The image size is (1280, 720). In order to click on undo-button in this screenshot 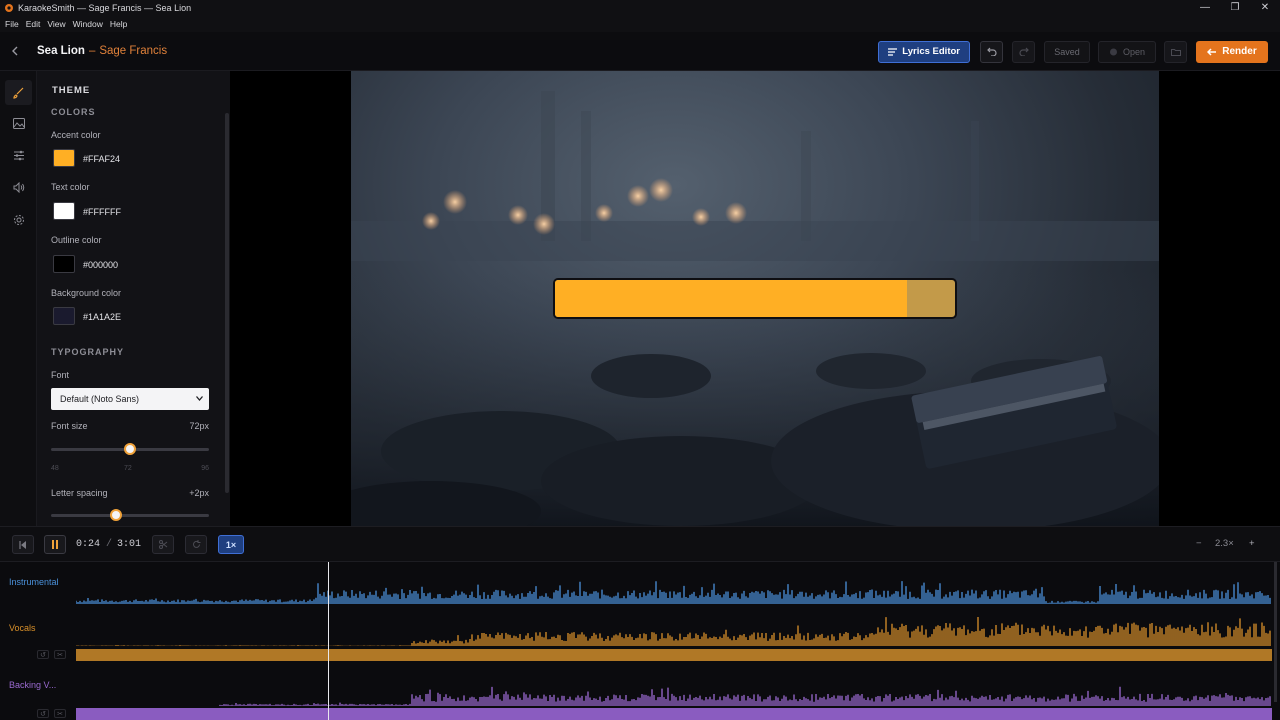, I will do `click(991, 51)`.